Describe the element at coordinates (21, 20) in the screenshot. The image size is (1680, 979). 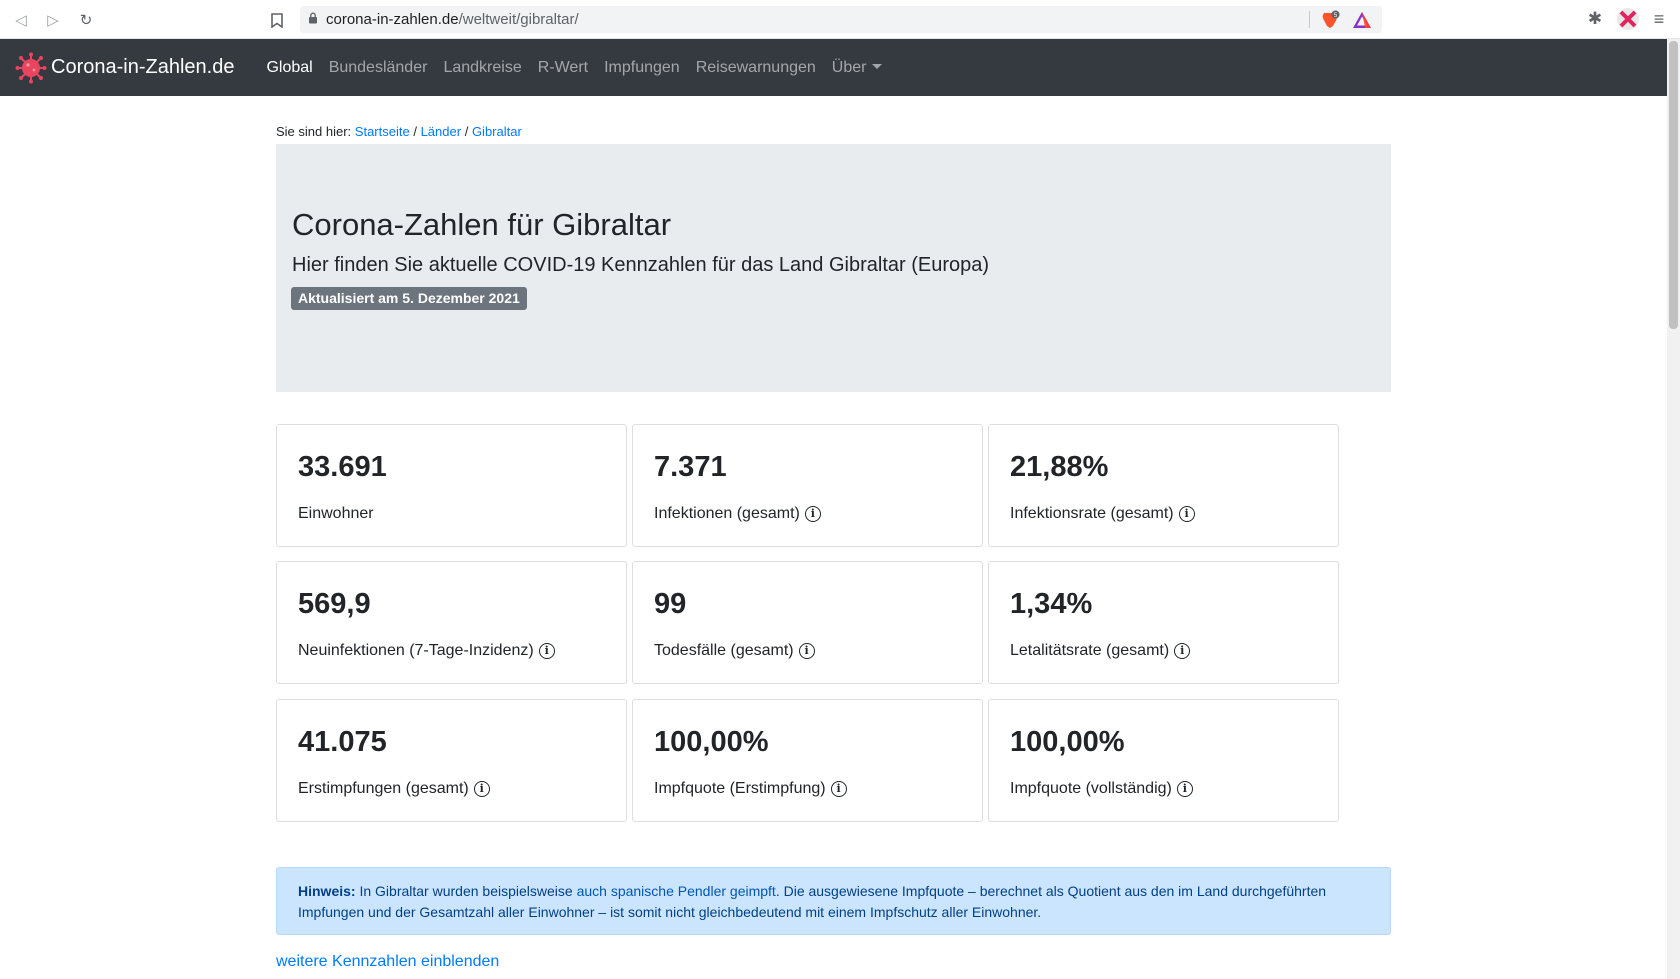
I see `back-icon: ◁` at that location.